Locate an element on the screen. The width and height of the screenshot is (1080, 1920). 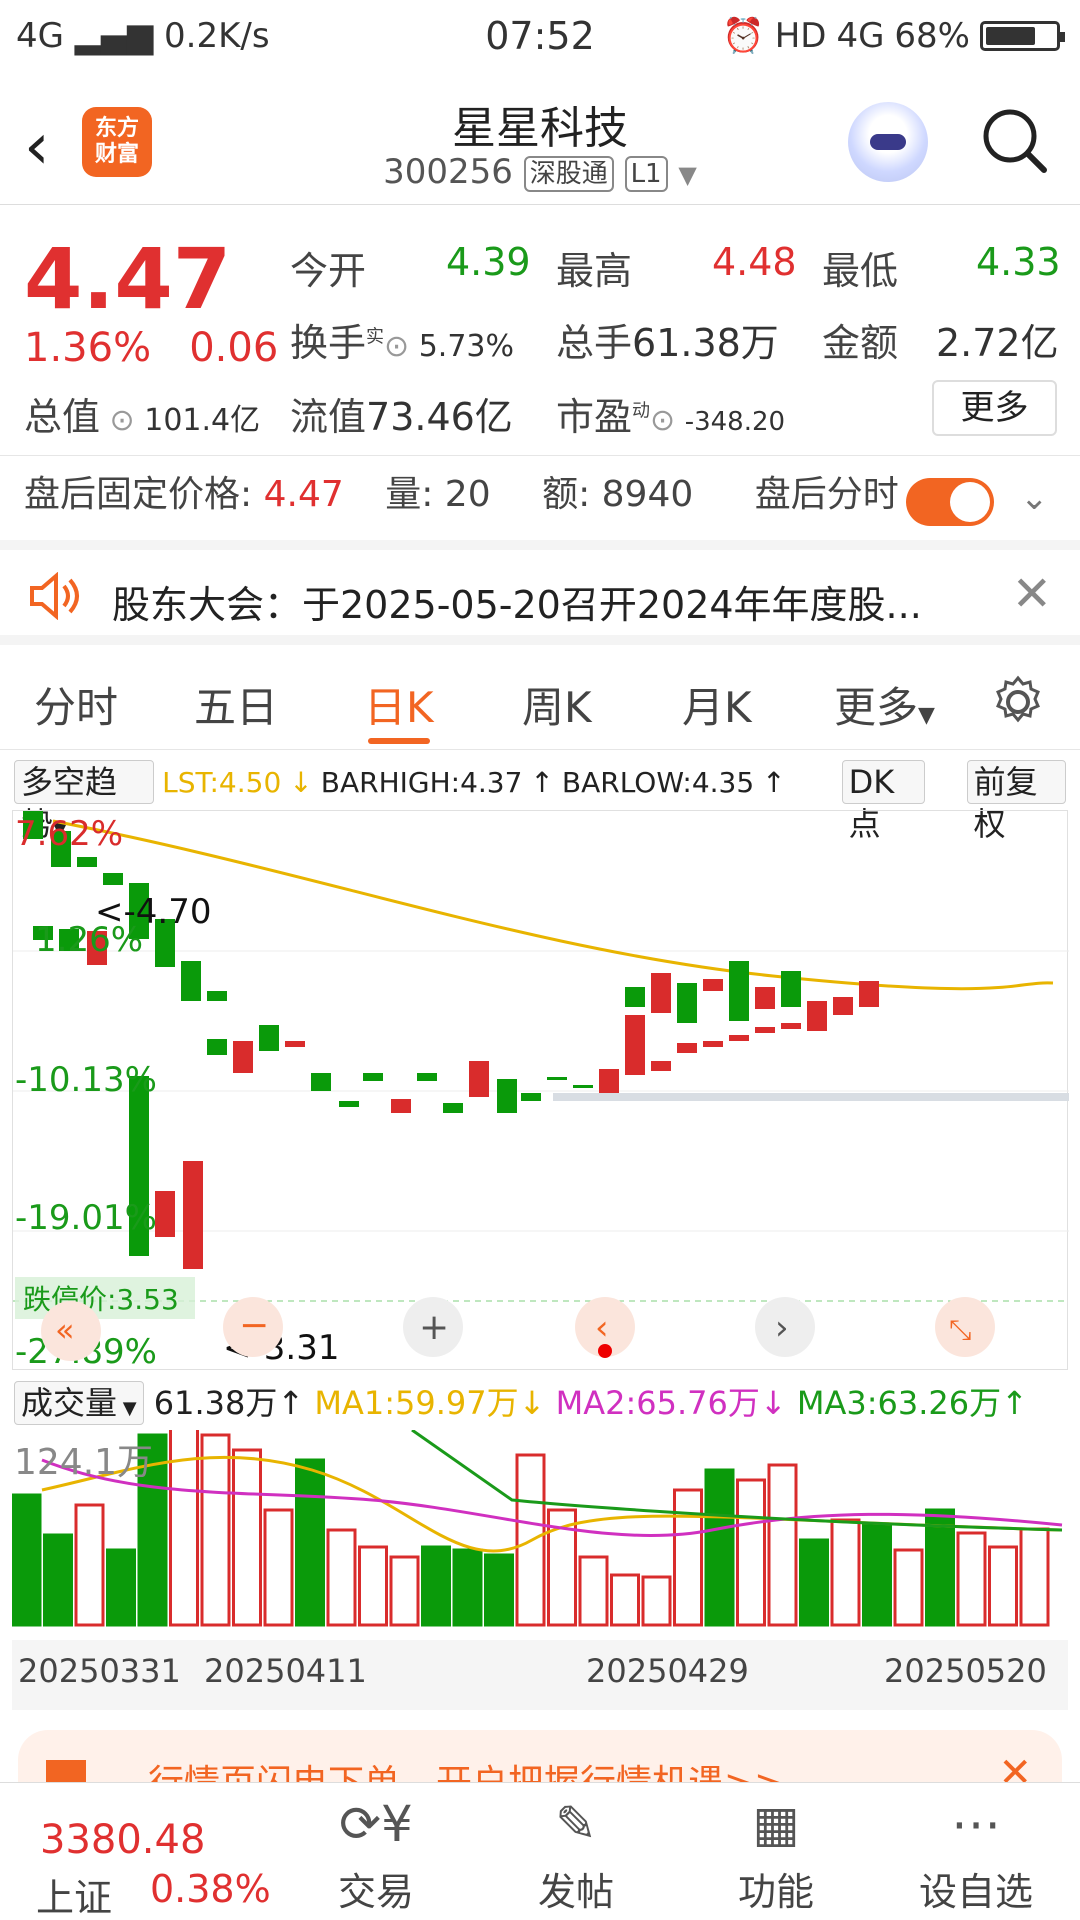
search-icon is located at coordinates (1015, 141).